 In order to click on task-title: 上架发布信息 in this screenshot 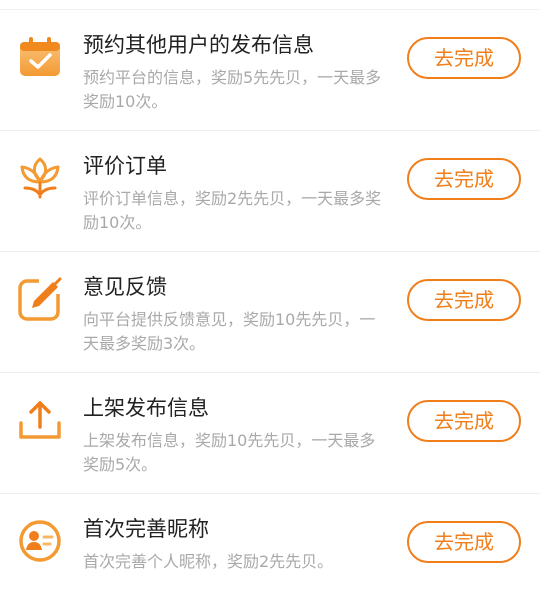, I will do `click(146, 408)`.